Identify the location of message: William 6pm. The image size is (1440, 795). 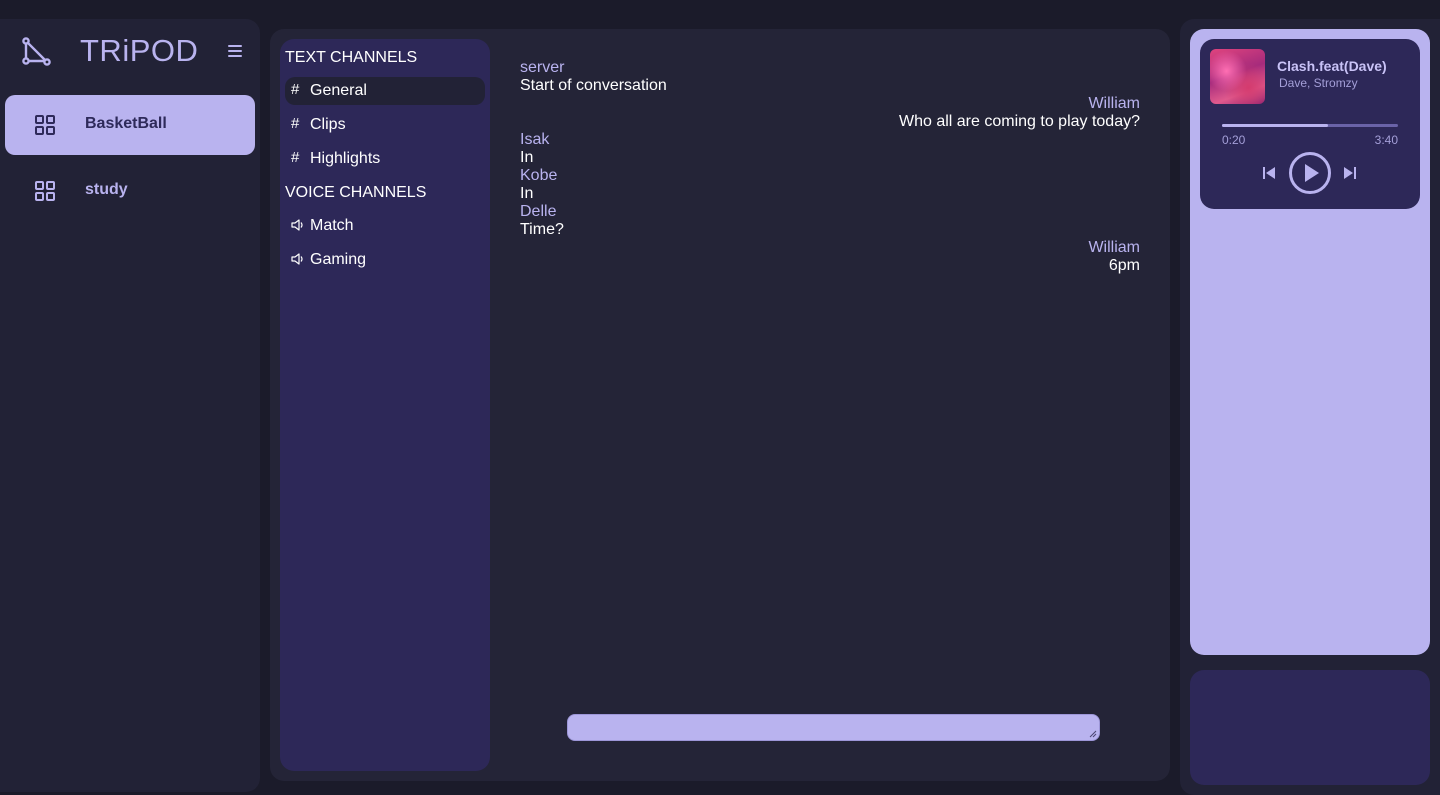
(830, 257).